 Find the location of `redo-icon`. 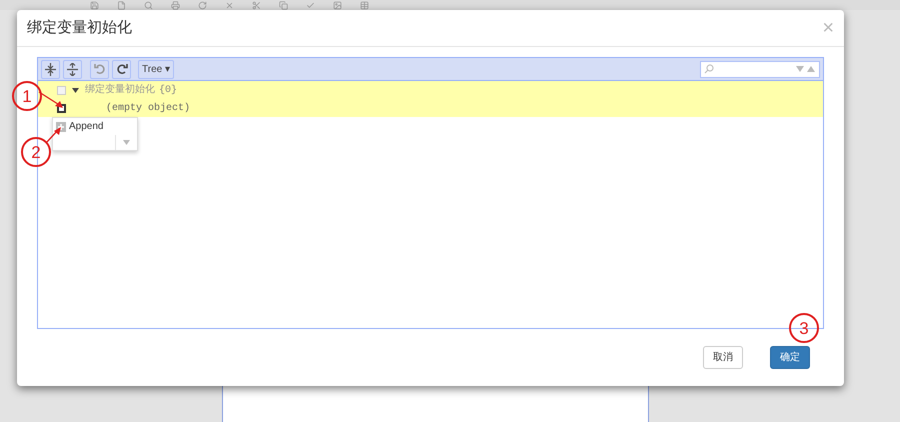

redo-icon is located at coordinates (122, 69).